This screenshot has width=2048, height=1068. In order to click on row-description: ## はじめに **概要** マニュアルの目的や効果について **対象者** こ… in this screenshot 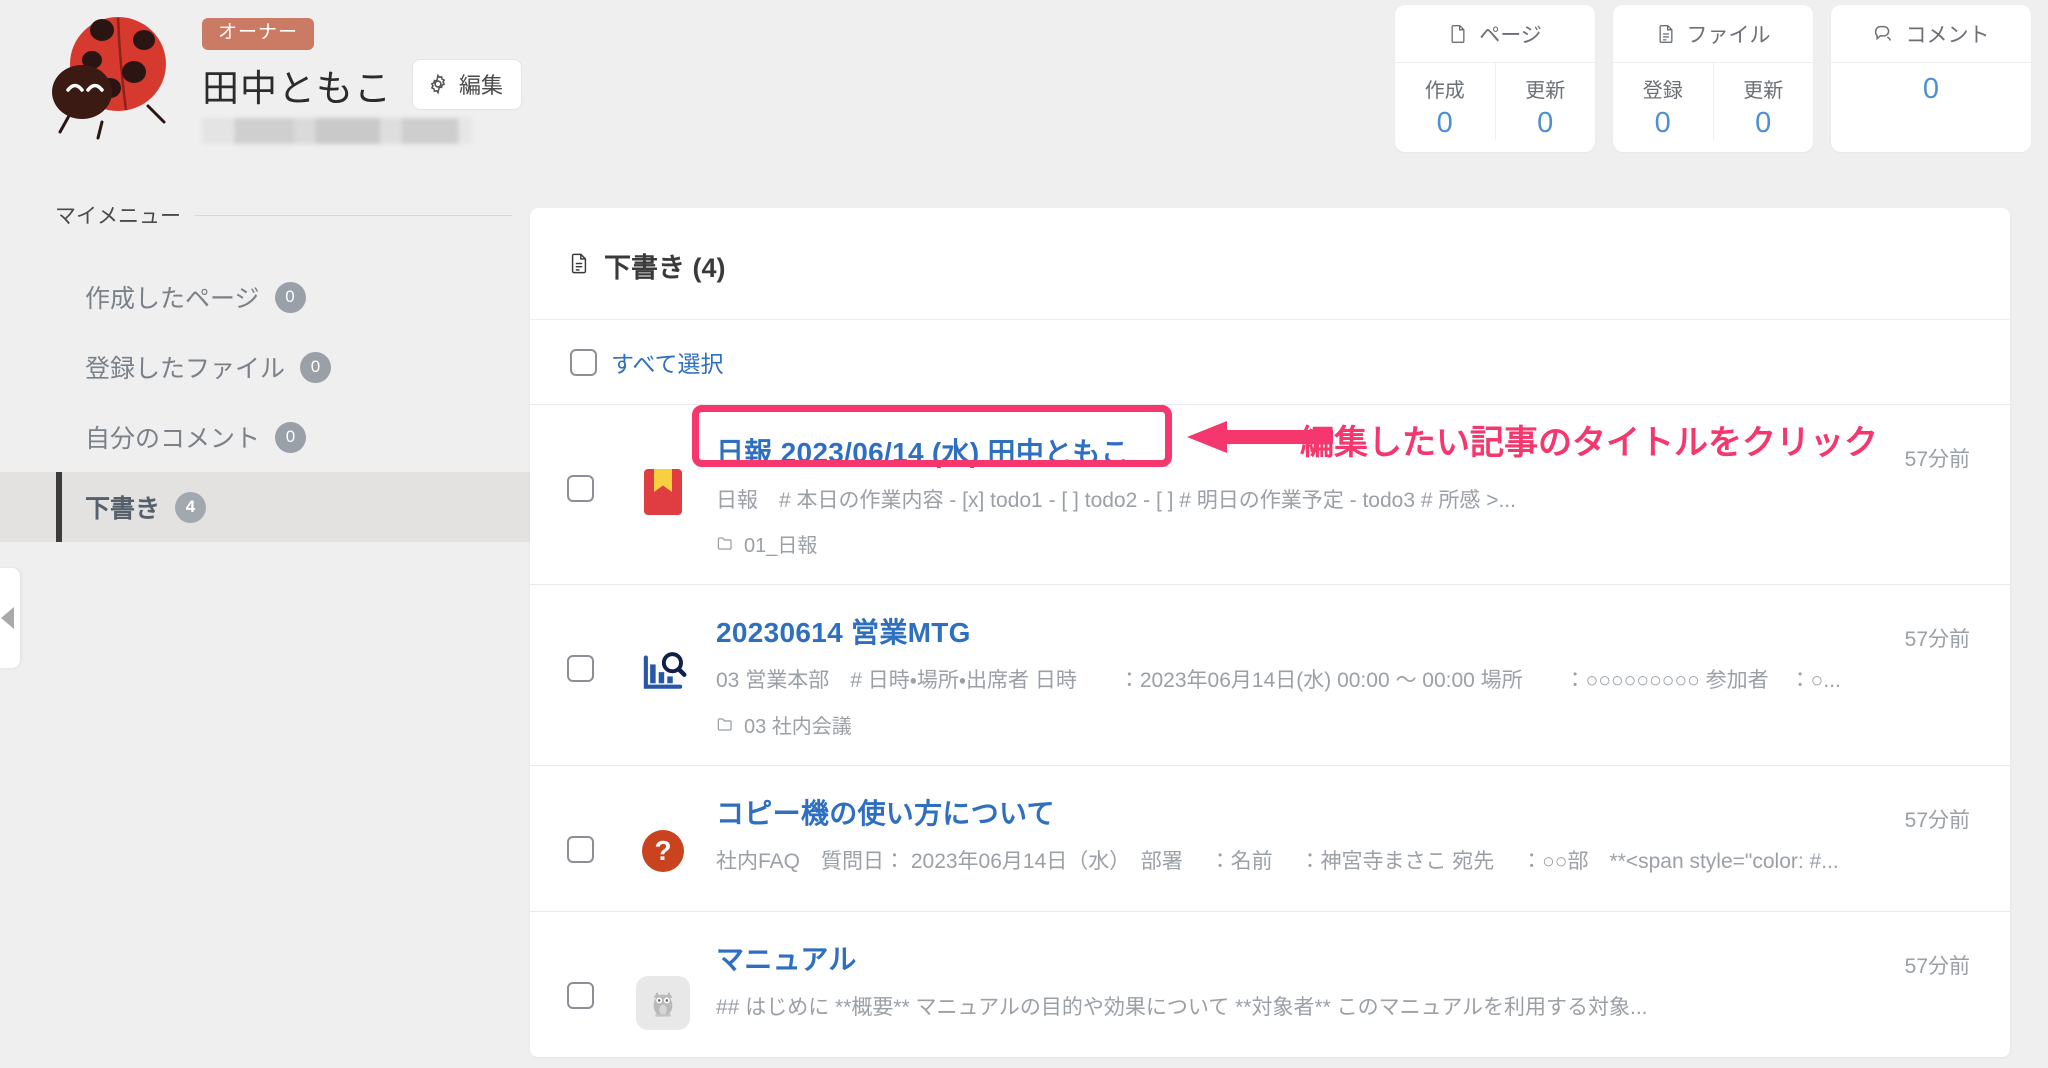, I will do `click(1182, 1007)`.